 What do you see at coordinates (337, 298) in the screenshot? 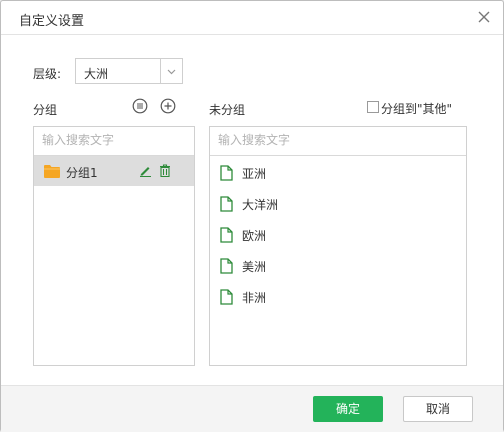
I see `list-item: 非洲` at bounding box center [337, 298].